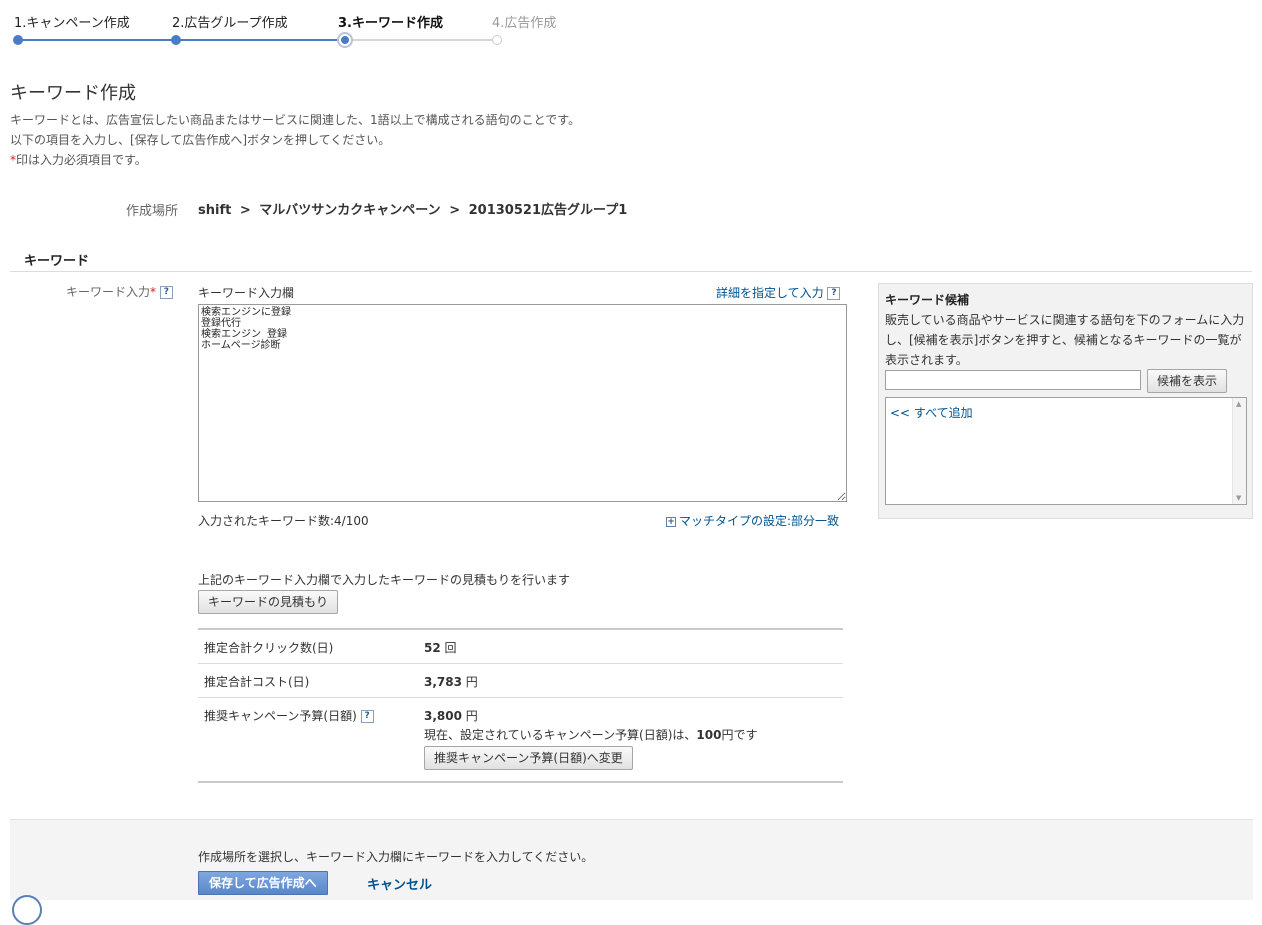  I want to click on show-suggestions-button: 候補を表示, so click(1187, 381).